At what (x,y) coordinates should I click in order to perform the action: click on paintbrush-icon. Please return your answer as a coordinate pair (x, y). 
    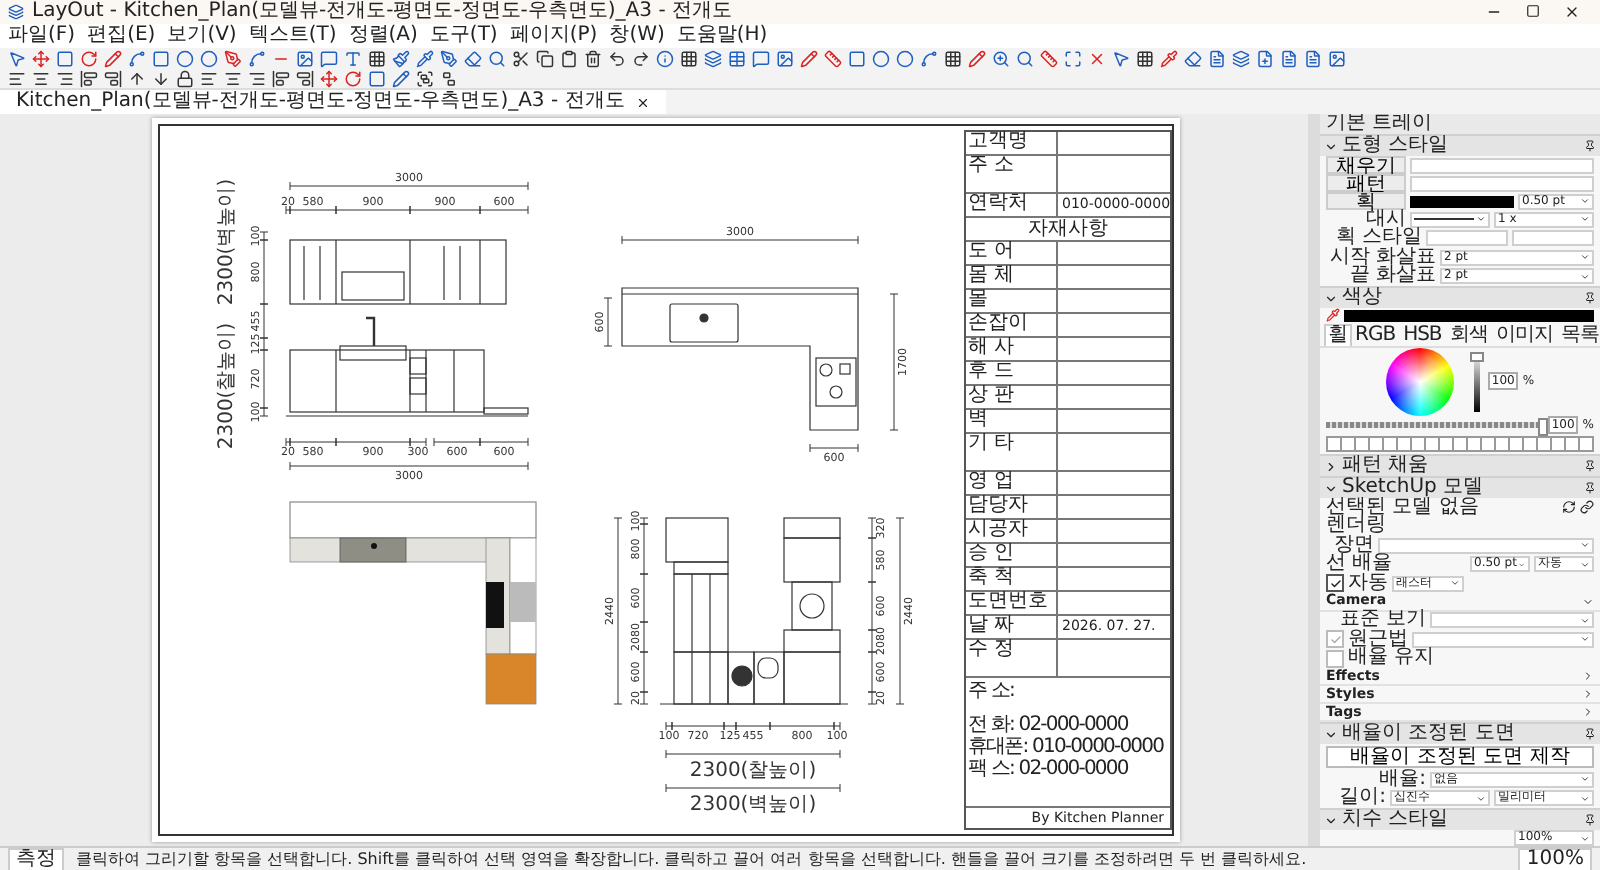
    Looking at the image, I should click on (401, 58).